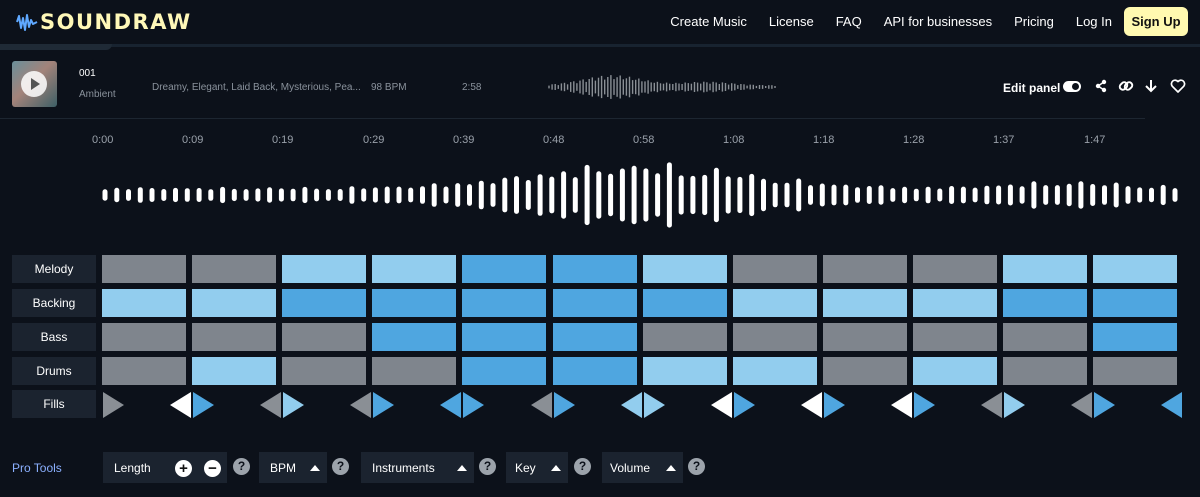  I want to click on bpm-help-icon: ?, so click(340, 466).